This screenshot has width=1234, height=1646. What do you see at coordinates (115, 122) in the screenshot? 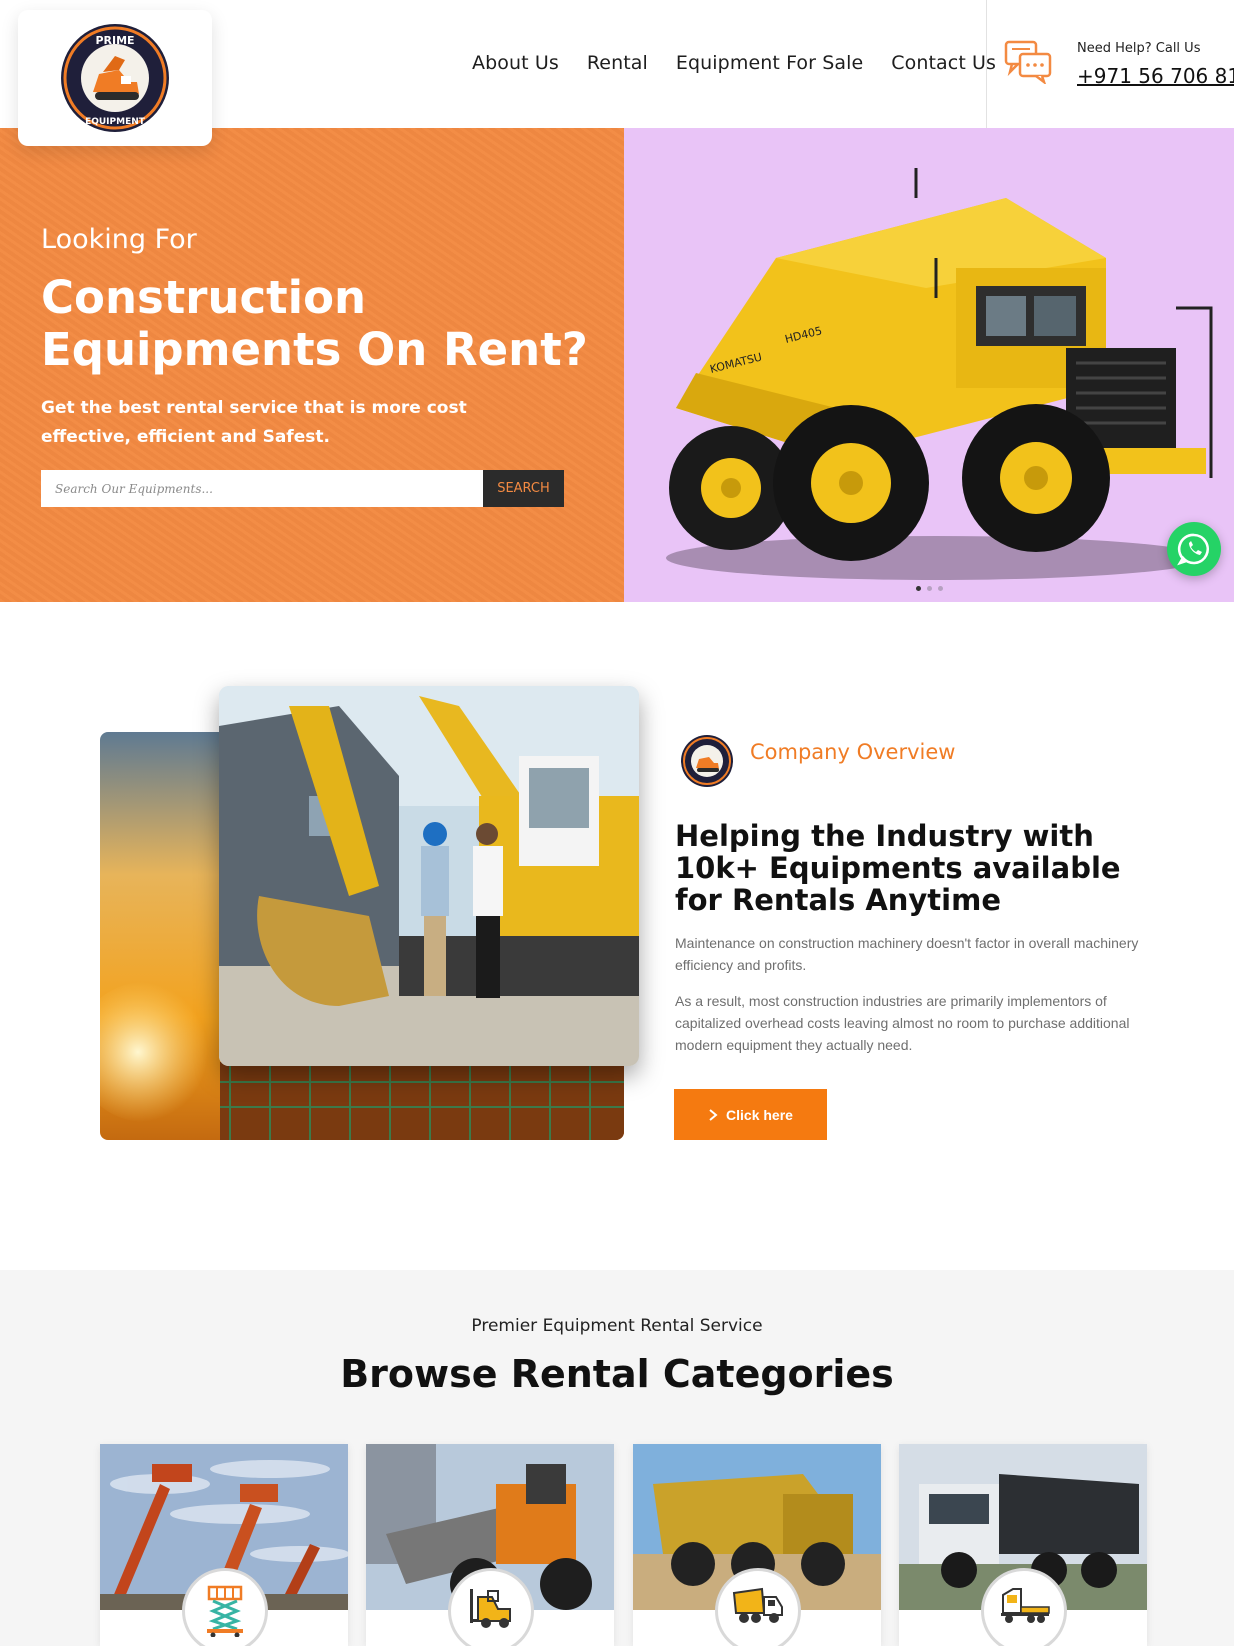
I see `svg-text: EQUIPMENT` at bounding box center [115, 122].